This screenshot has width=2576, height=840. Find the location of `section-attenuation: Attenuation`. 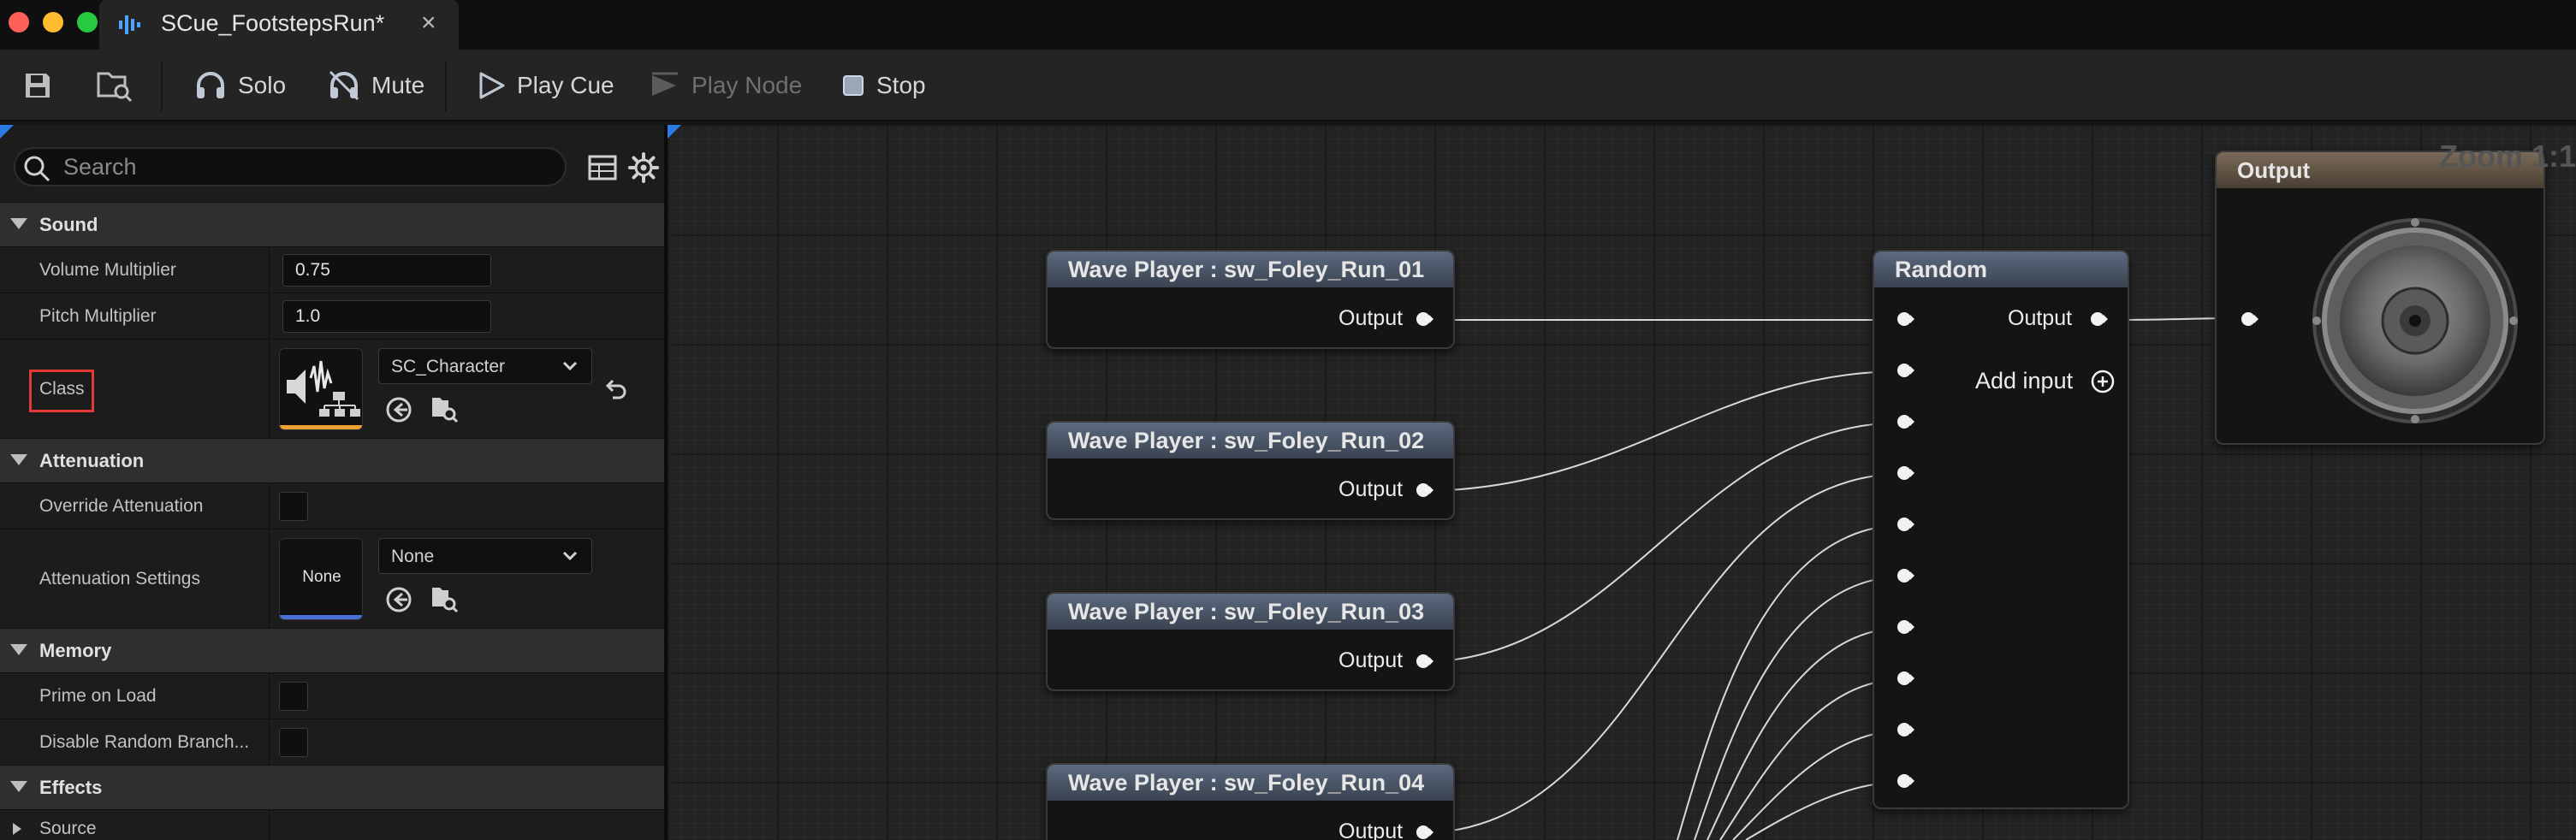

section-attenuation: Attenuation is located at coordinates (332, 460).